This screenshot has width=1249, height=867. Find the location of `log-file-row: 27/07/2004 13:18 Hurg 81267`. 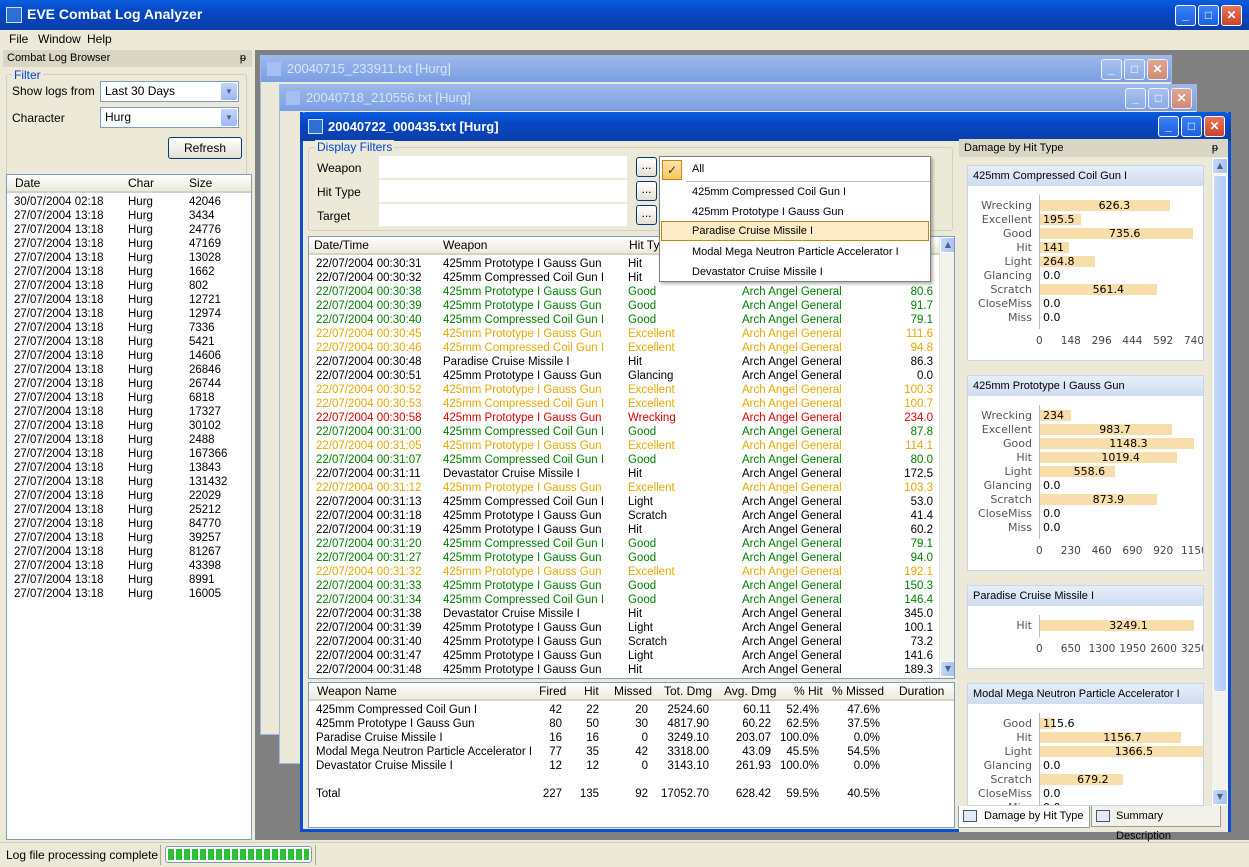

log-file-row: 27/07/2004 13:18 Hurg 81267 is located at coordinates (129, 552).